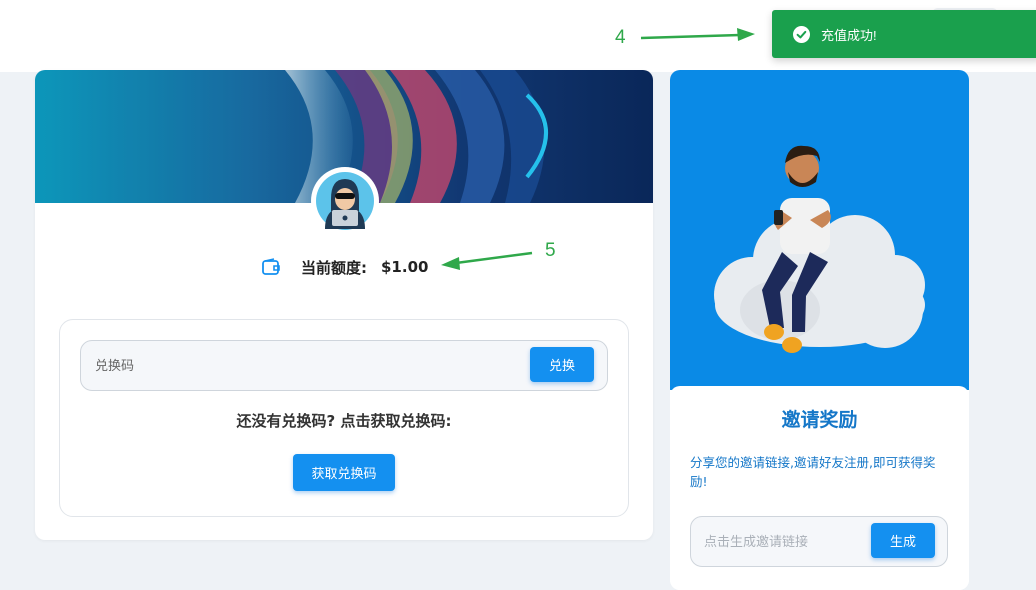  Describe the element at coordinates (620, 37) in the screenshot. I see `annotation-label-4: 4` at that location.